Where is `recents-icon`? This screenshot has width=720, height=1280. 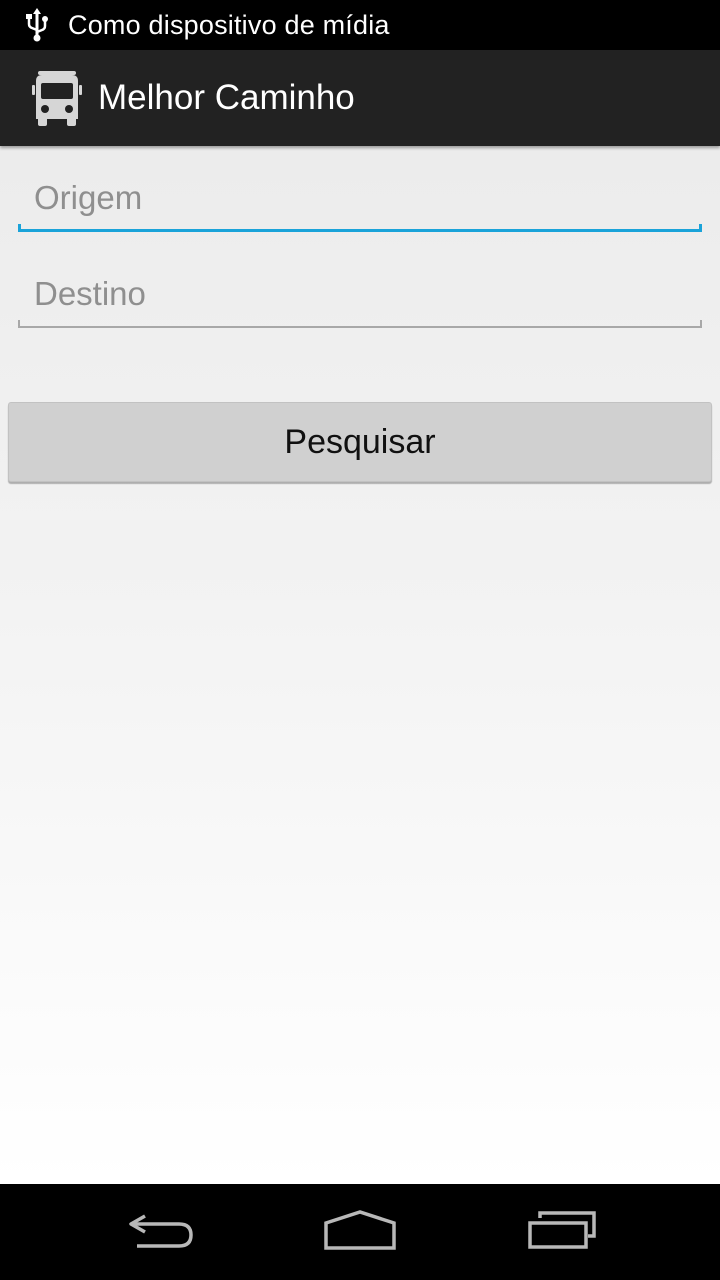
recents-icon is located at coordinates (562, 1232).